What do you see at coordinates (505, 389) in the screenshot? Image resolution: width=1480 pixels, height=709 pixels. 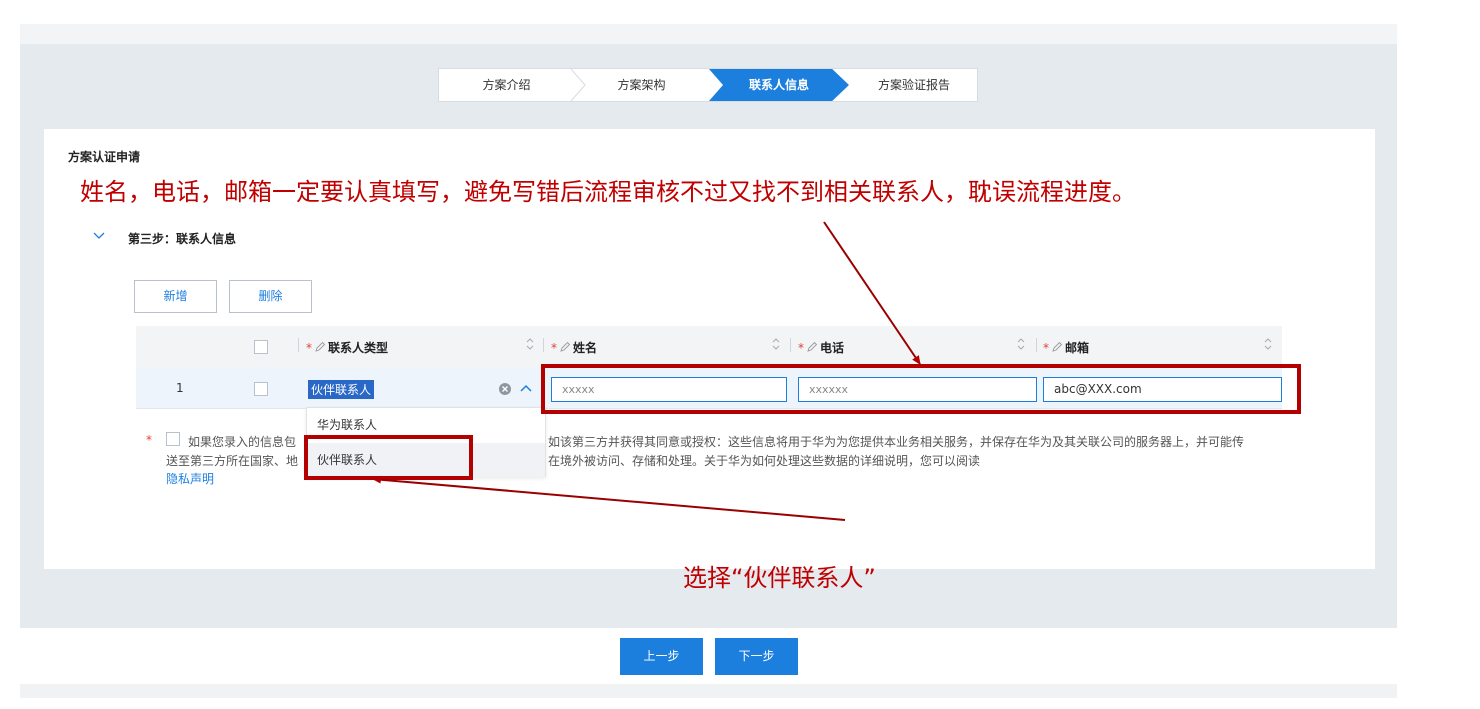 I see `clear-icon` at bounding box center [505, 389].